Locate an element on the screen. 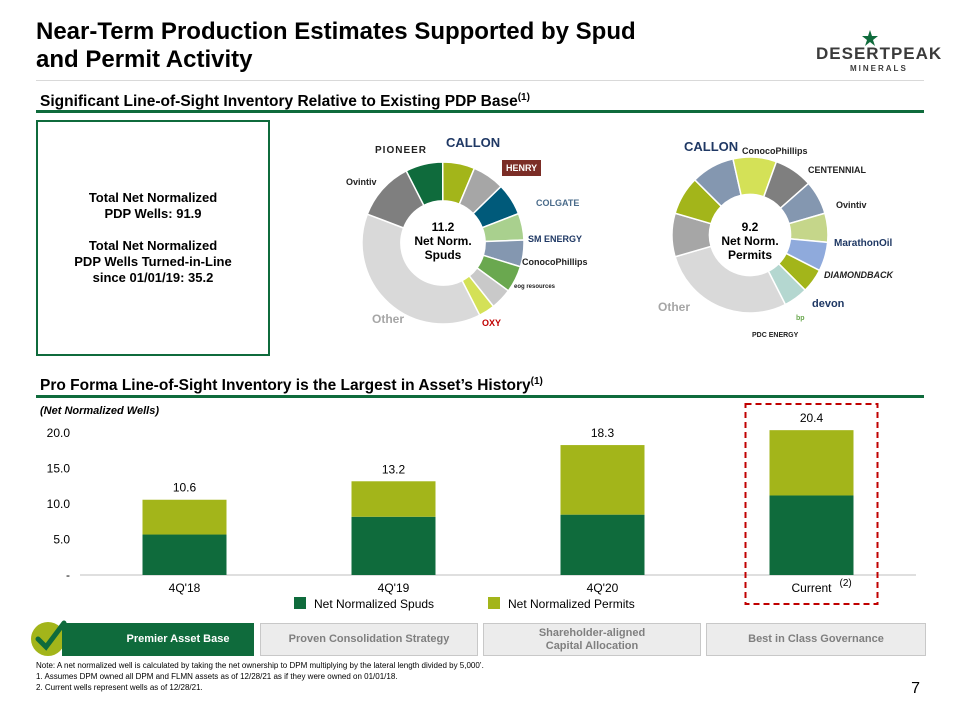 The height and width of the screenshot is (720, 960). logo-callon-2: CALLON is located at coordinates (711, 146).